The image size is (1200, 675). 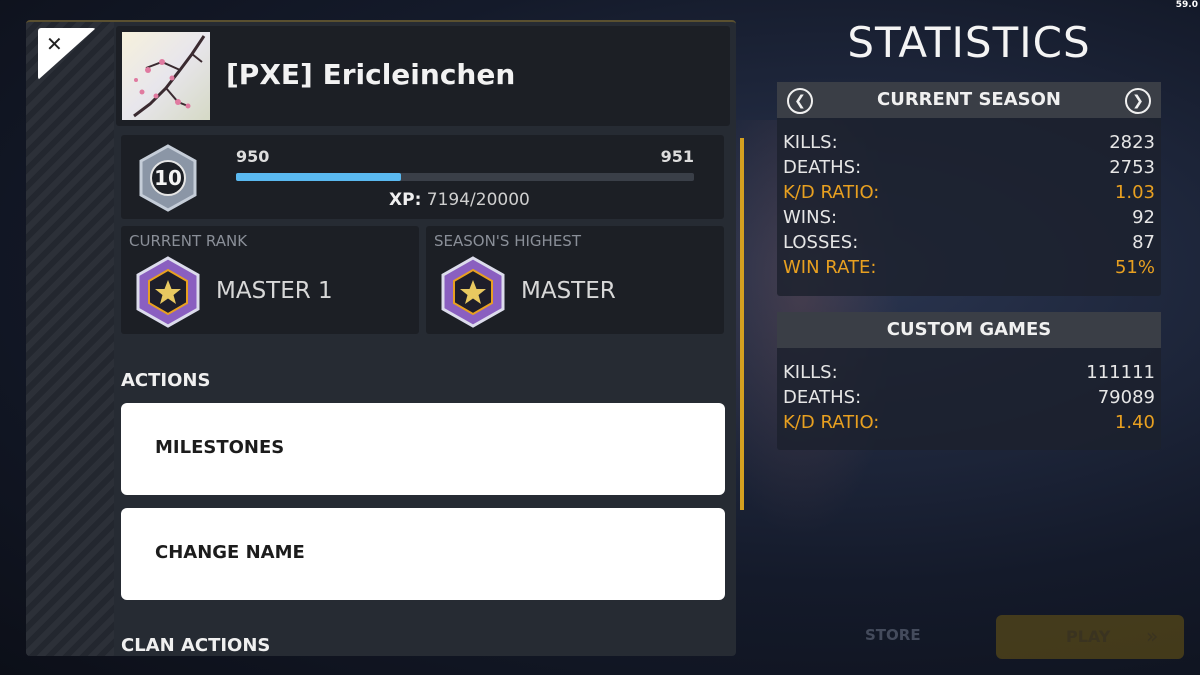 I want to click on custom-games-label: CUSTOM GAMES, so click(x=969, y=329).